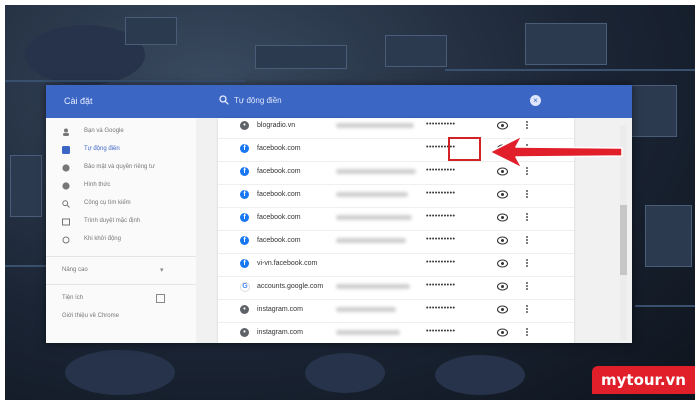 The width and height of the screenshot is (700, 405). Describe the element at coordinates (78, 101) in the screenshot. I see `page-title: Cài đặt` at that location.